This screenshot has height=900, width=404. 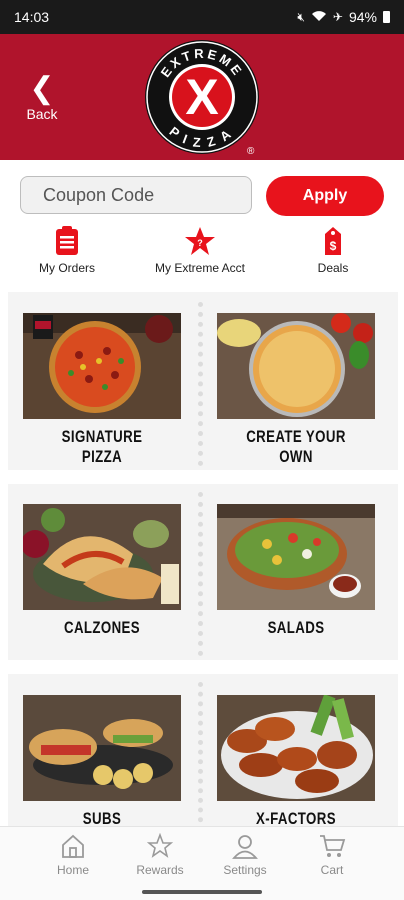 I want to click on nav-rewards: Rewards, so click(x=160, y=855).